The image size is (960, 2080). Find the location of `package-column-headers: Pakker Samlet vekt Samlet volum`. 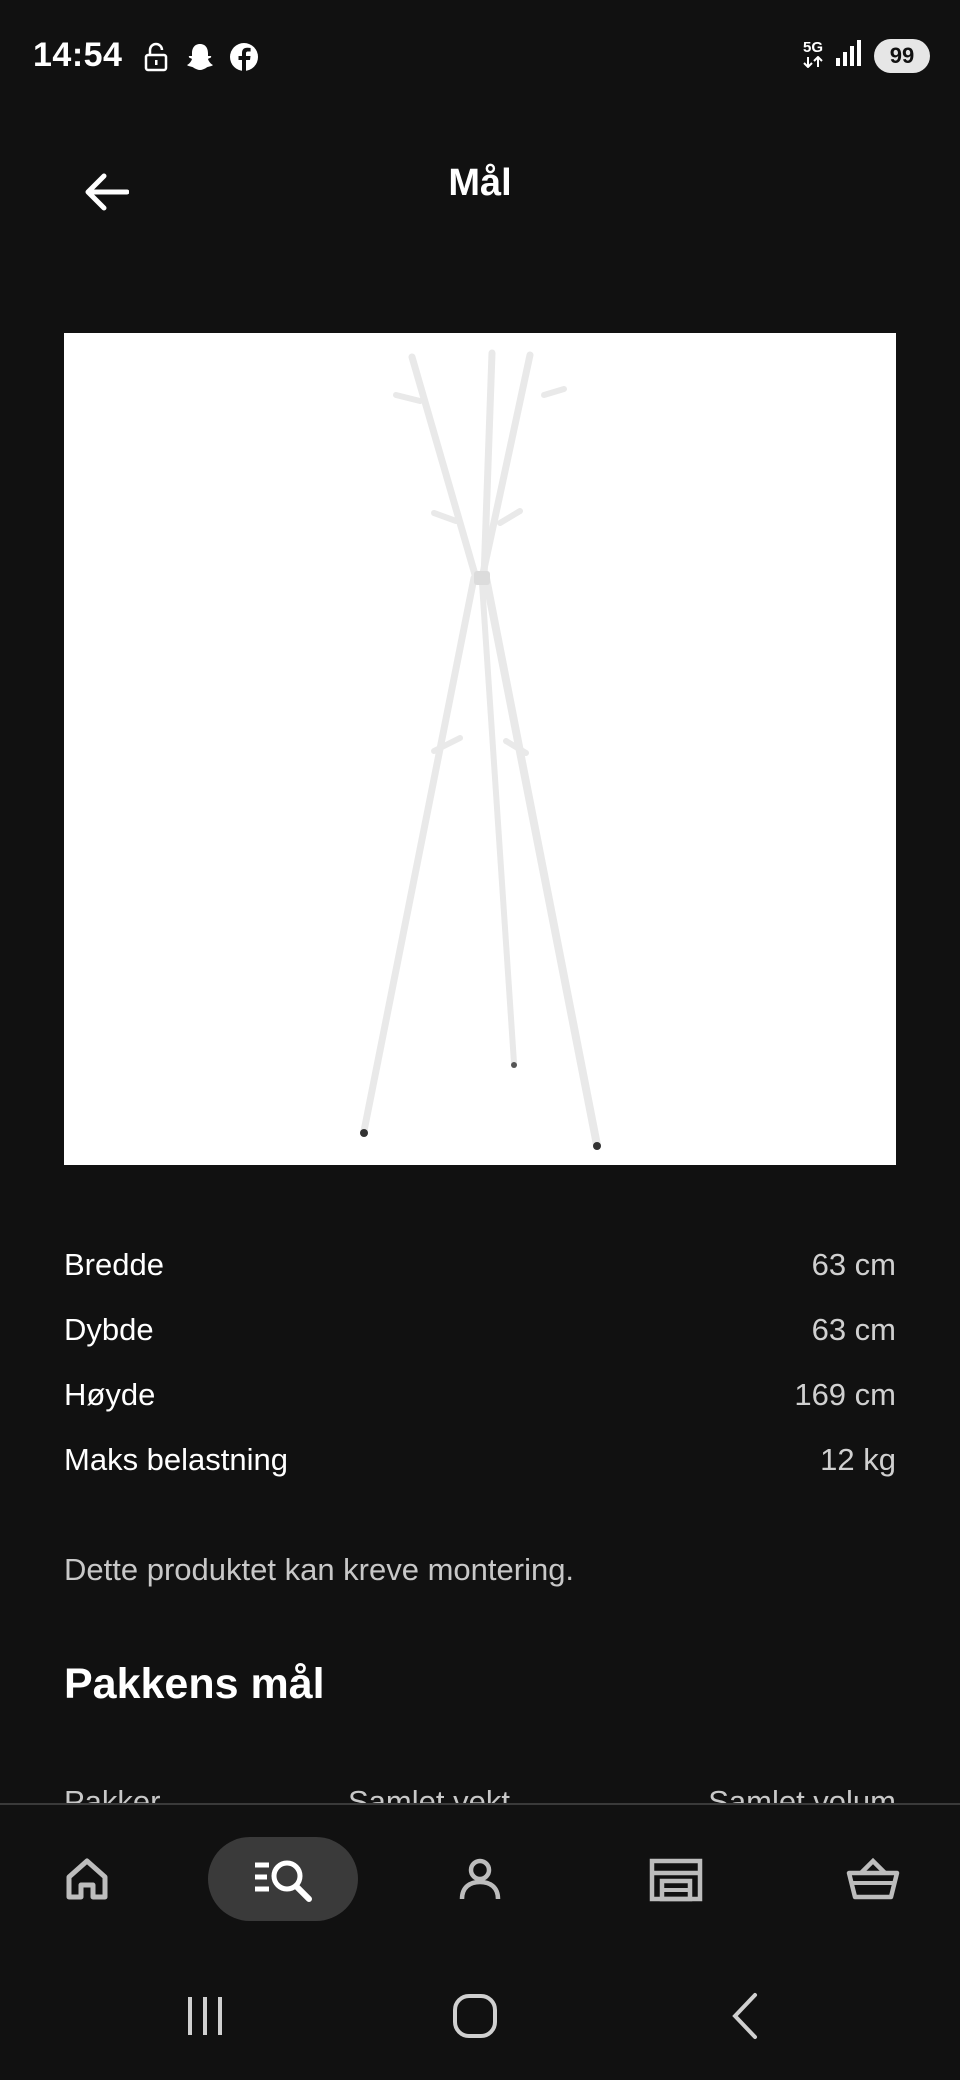

package-column-headers: Pakker Samlet vekt Samlet volum is located at coordinates (480, 1794).